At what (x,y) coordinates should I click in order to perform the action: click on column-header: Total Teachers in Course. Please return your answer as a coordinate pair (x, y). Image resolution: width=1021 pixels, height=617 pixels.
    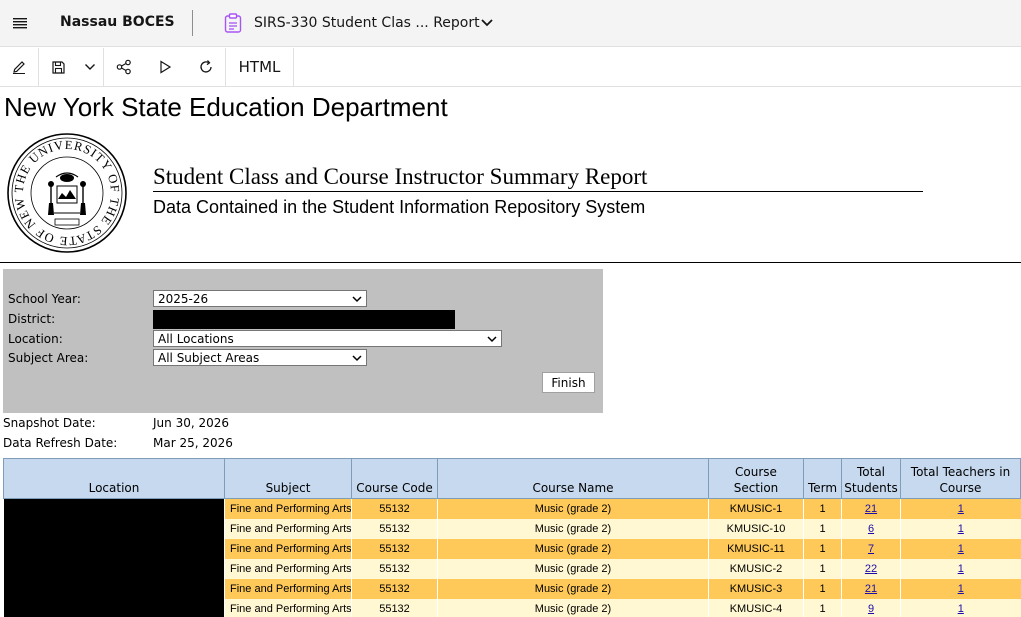
    Looking at the image, I should click on (960, 478).